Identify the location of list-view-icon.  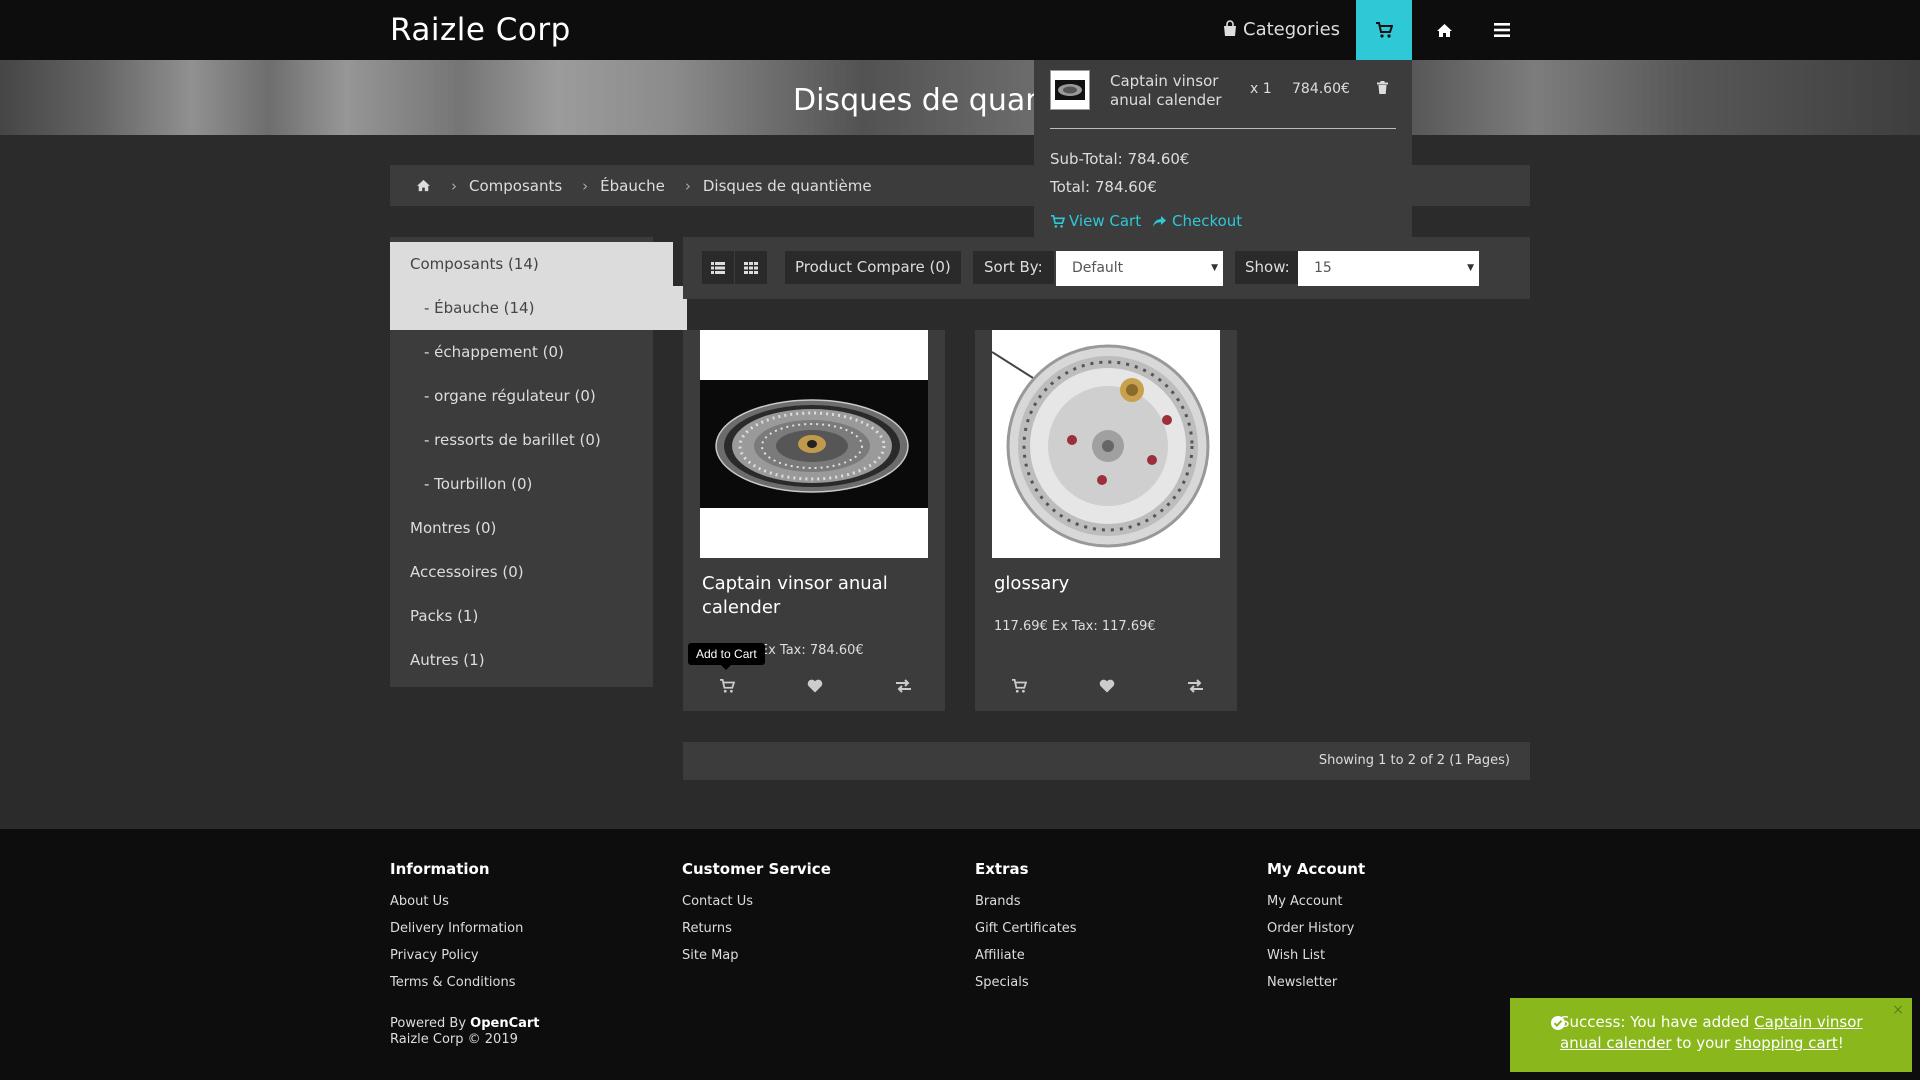
(718, 267).